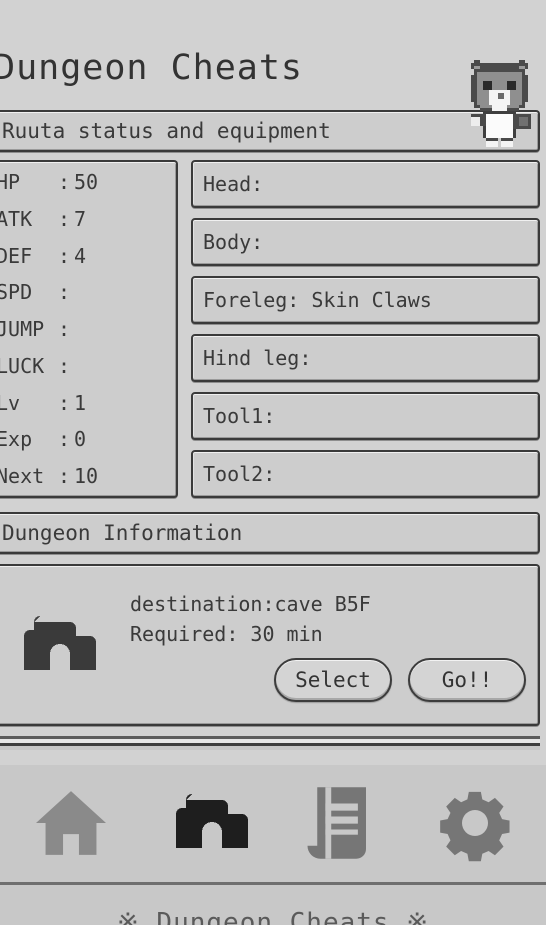 This screenshot has height=925, width=546. Describe the element at coordinates (64, 292) in the screenshot. I see `stat-colon-spd: :` at that location.